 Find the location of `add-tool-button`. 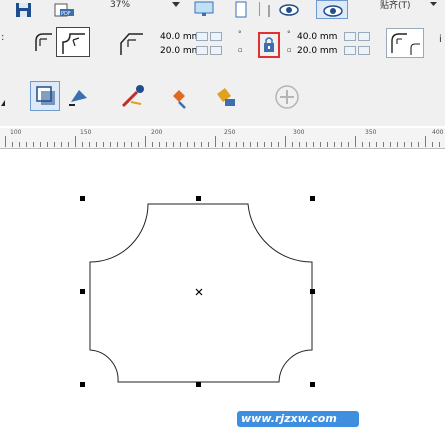

add-tool-button is located at coordinates (286, 96).